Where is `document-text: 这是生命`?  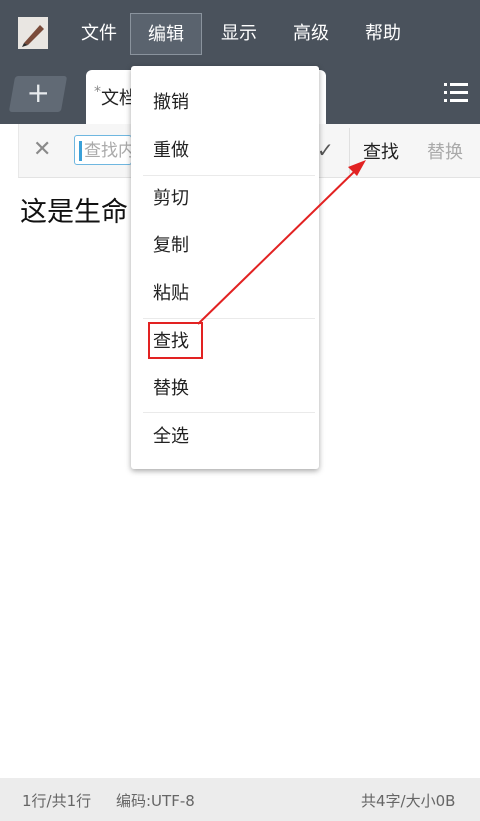
document-text: 这是生命 is located at coordinates (74, 209).